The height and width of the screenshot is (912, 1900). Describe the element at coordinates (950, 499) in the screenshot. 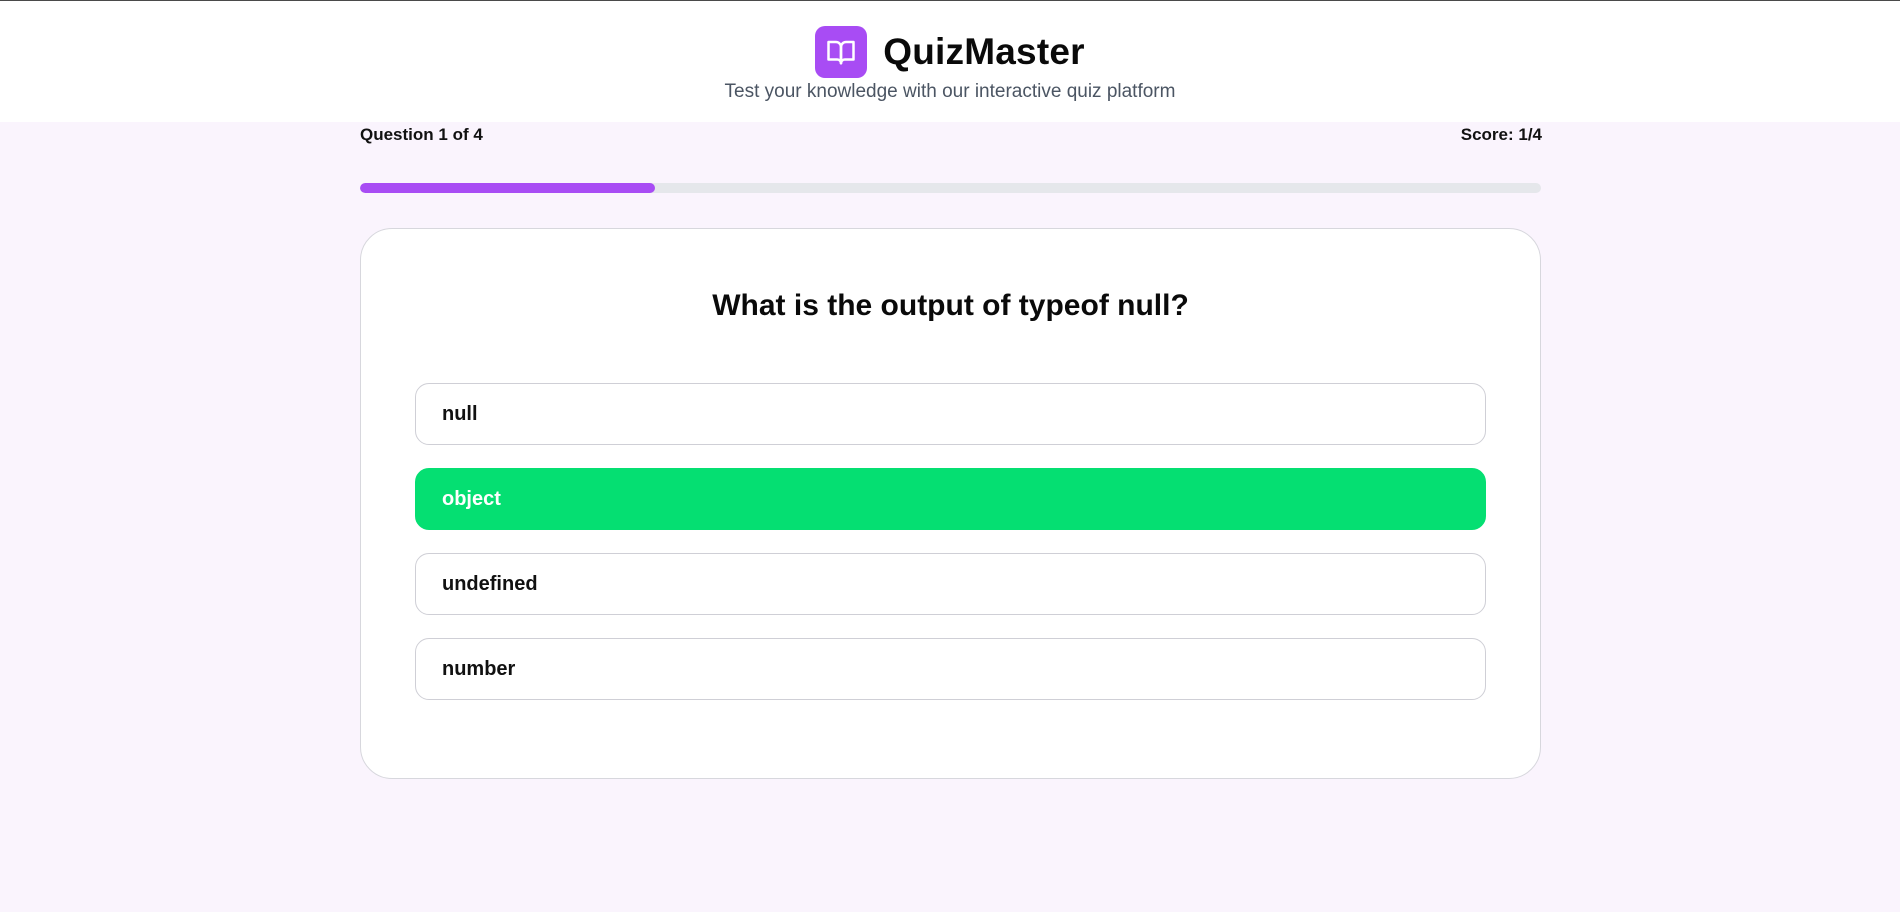

I see `answer-option-object-correct: object` at that location.